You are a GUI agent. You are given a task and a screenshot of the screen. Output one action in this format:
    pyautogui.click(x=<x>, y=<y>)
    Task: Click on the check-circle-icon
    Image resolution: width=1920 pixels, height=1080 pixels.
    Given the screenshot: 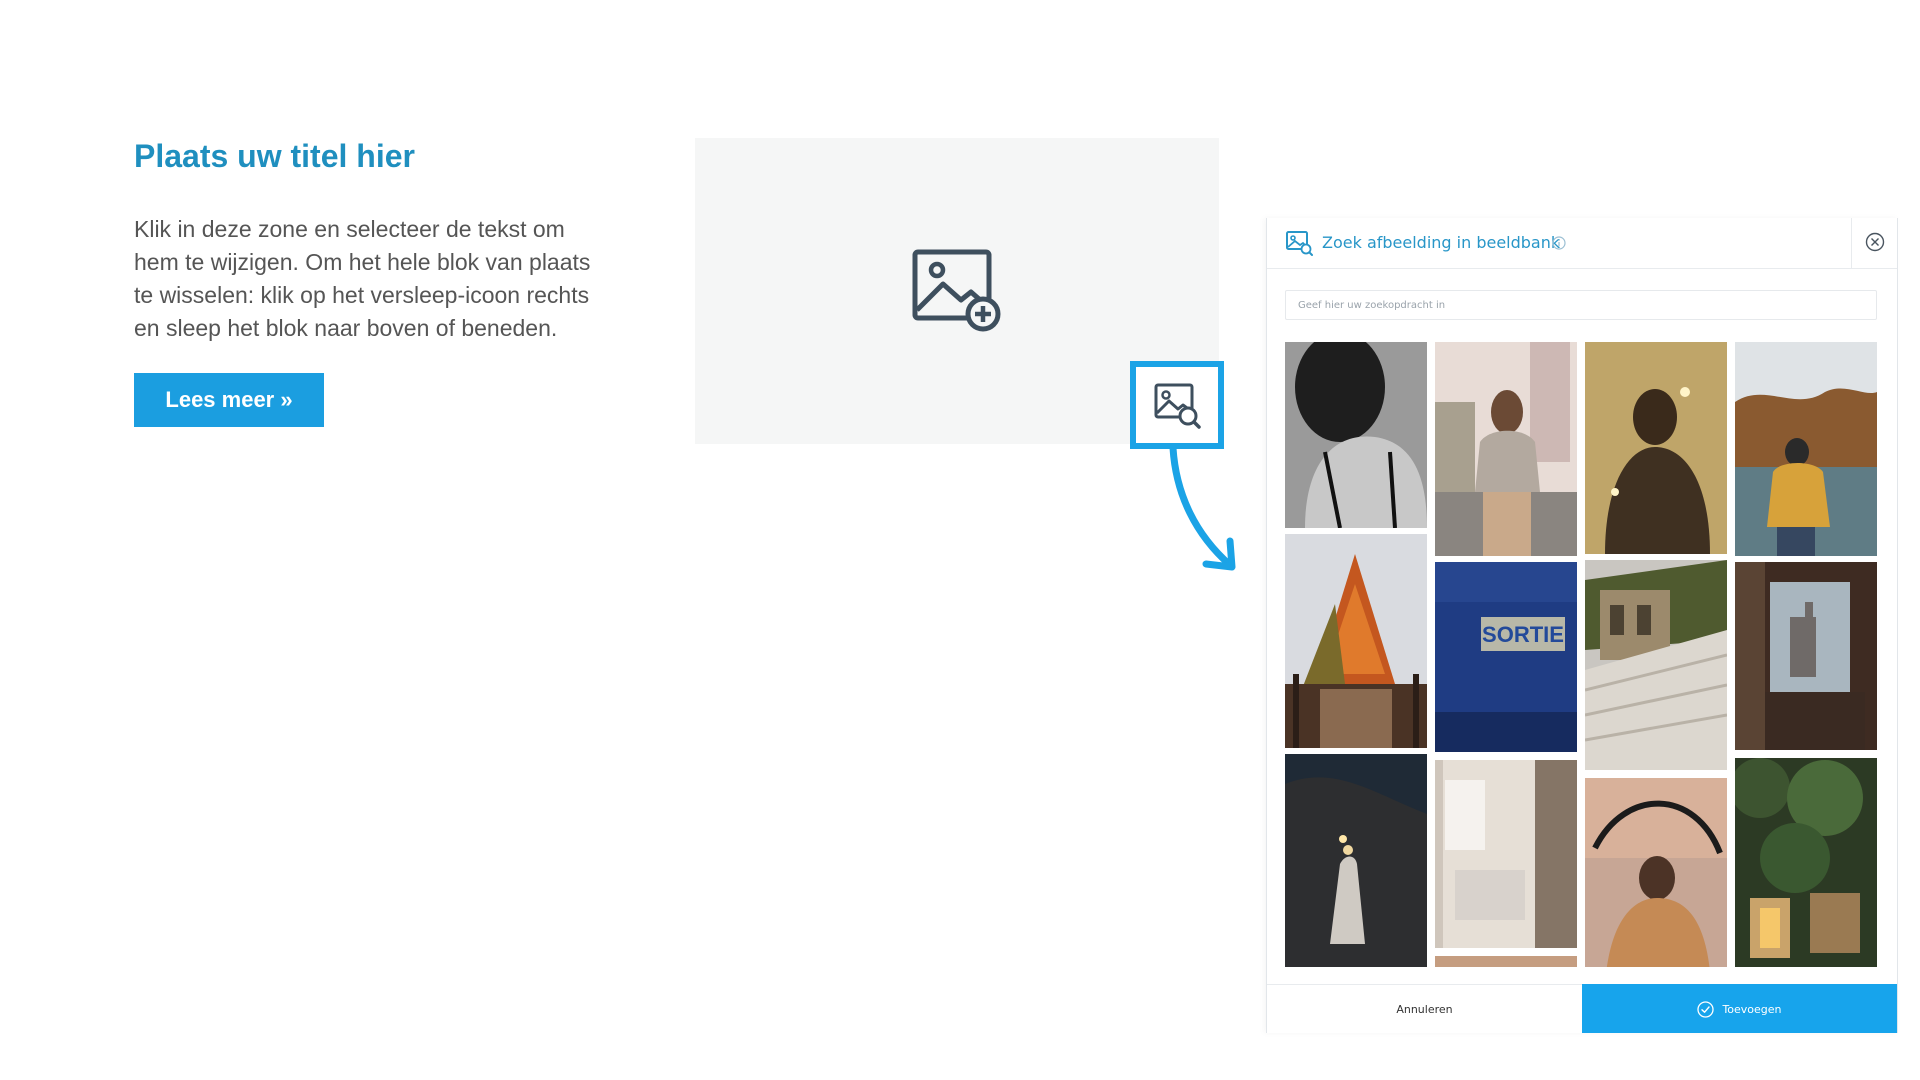 What is the action you would take?
    pyautogui.click(x=1706, y=1009)
    